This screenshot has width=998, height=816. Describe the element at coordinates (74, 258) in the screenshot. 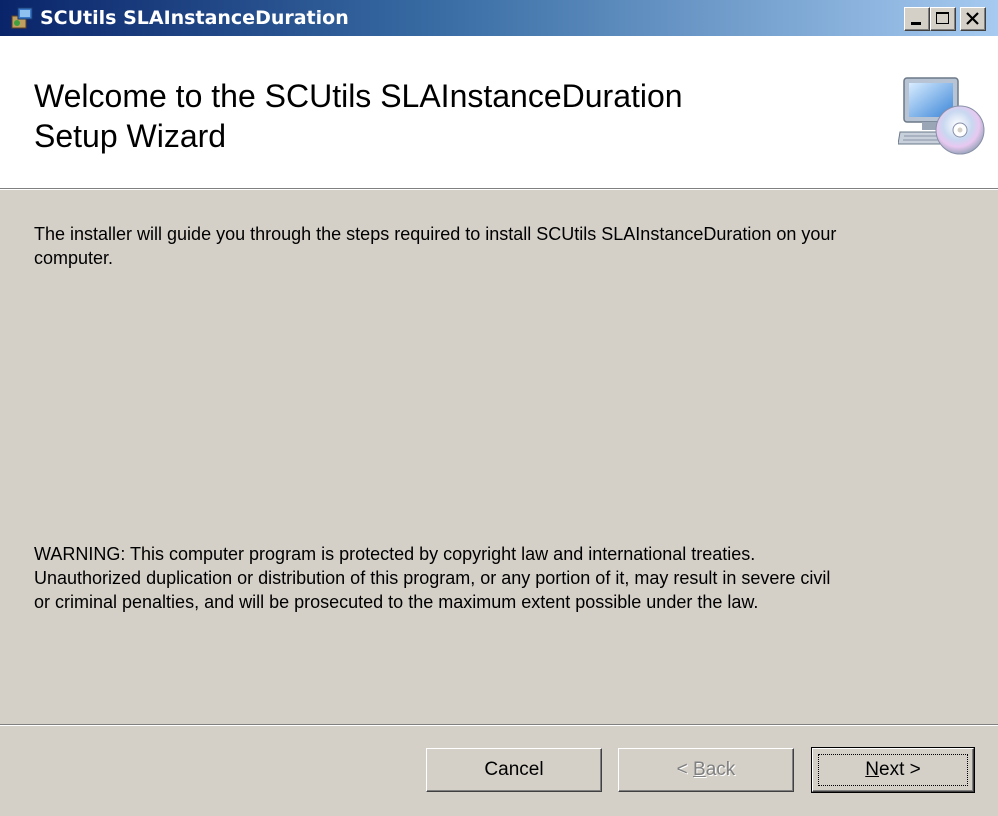

I see `intro-text-line-2: computer.` at that location.